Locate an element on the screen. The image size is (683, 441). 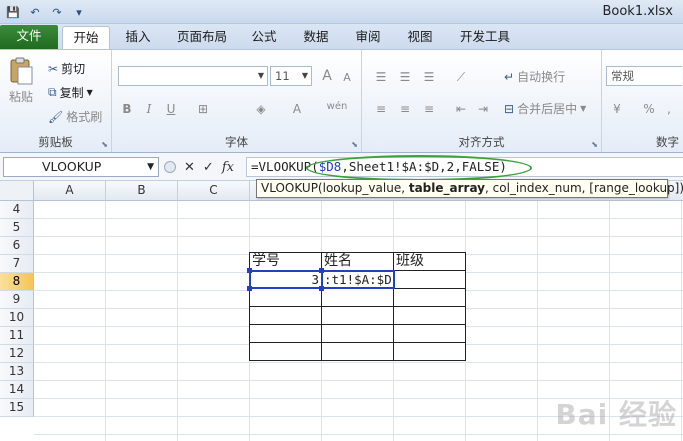
name-box: VLOOKUP ▼ is located at coordinates (81, 167).